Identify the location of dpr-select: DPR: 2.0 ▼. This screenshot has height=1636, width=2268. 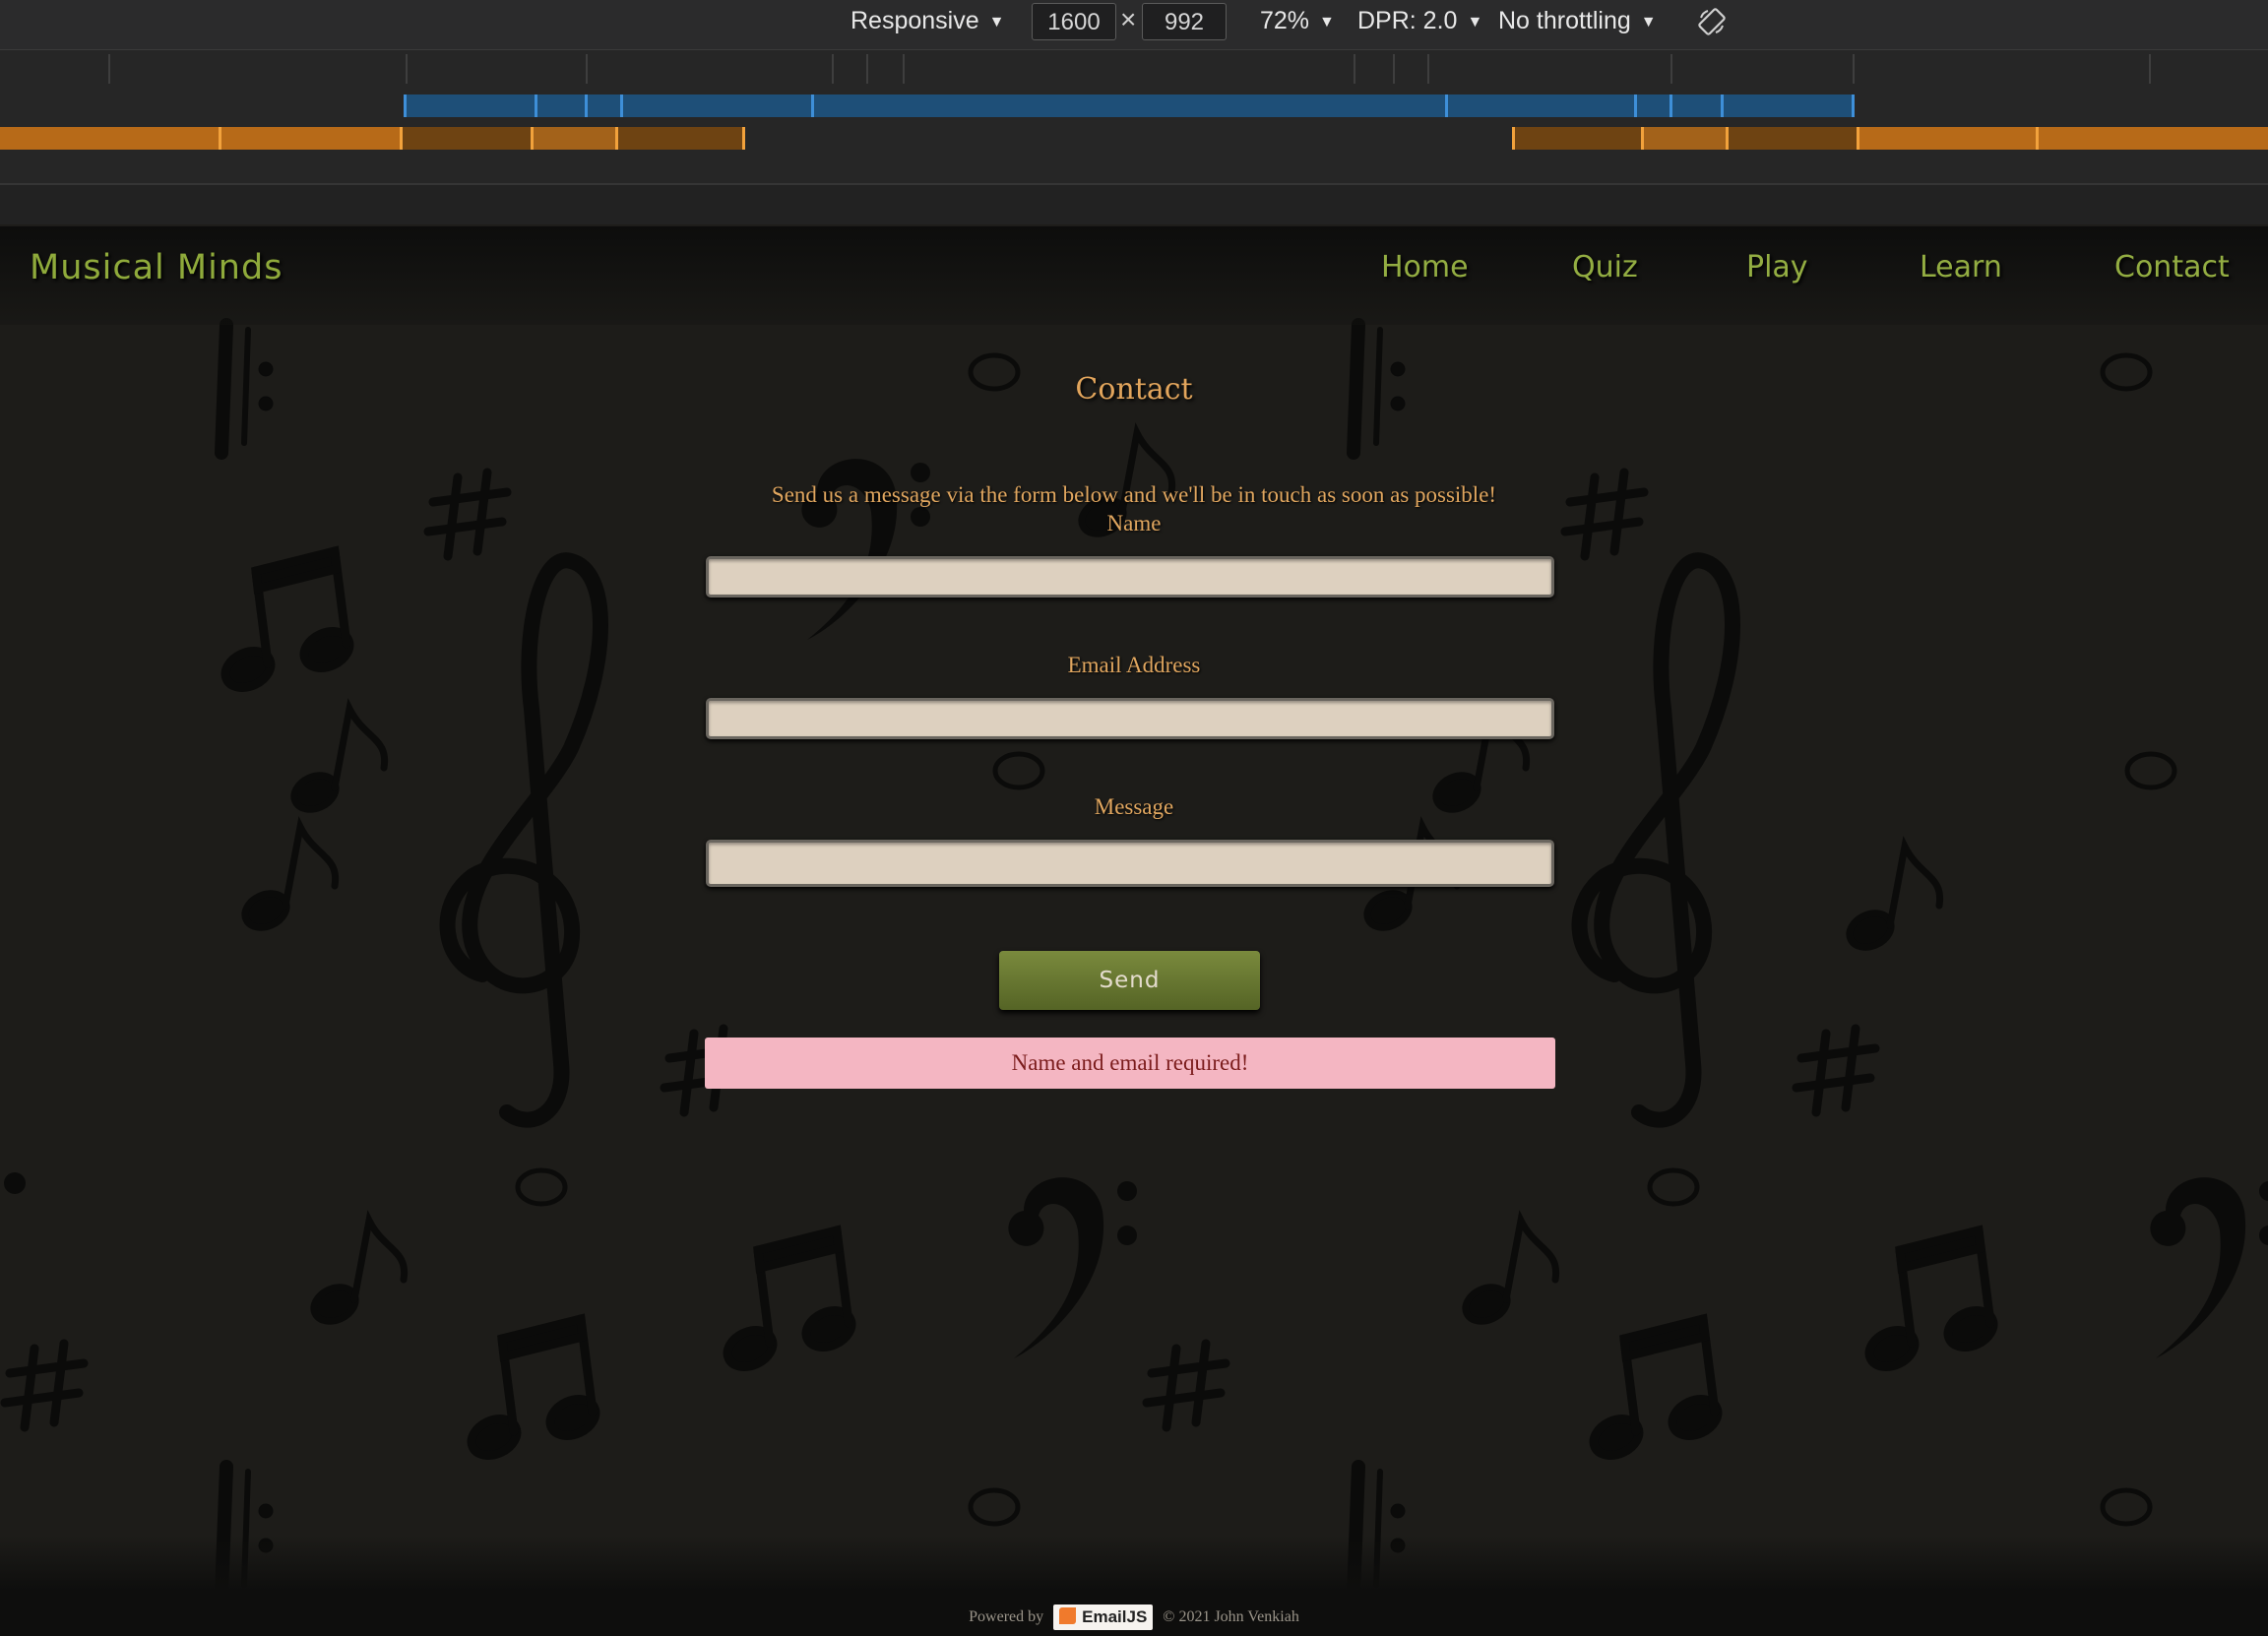
(1419, 21).